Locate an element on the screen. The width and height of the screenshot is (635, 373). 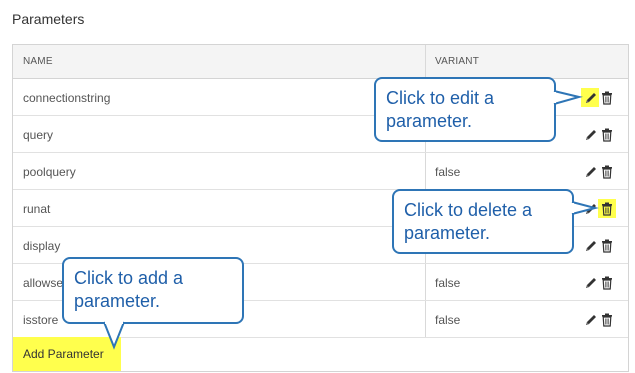
callout-delete-pointer is located at coordinates (585, 208).